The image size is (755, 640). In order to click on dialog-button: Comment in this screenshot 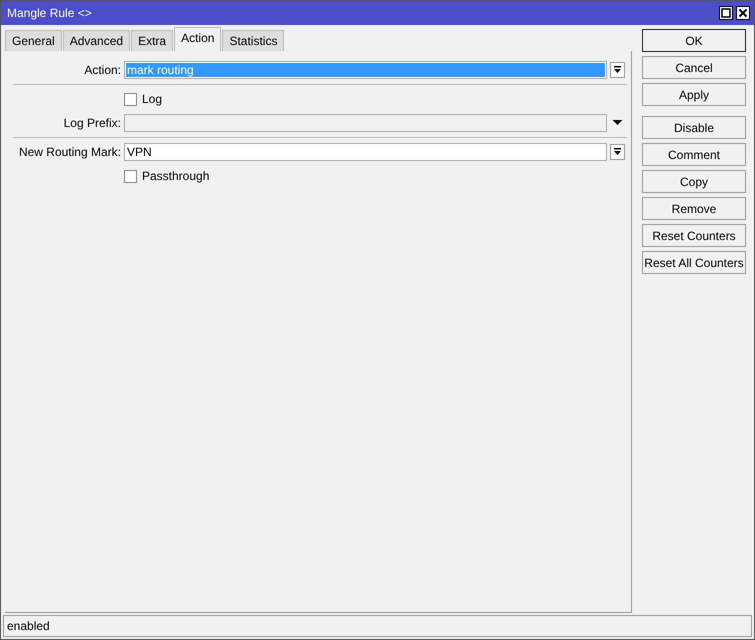, I will do `click(694, 154)`.